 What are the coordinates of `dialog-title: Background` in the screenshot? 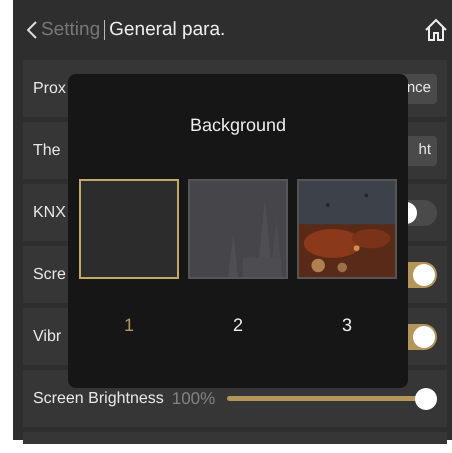 It's located at (238, 125).